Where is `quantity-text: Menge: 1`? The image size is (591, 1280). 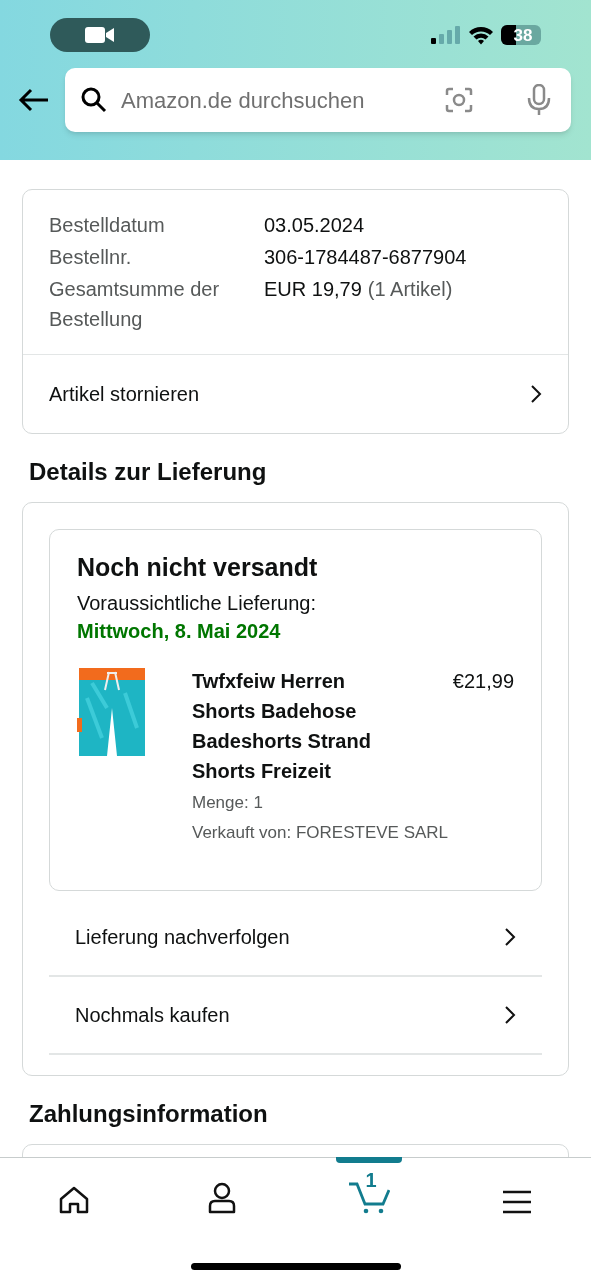 quantity-text: Menge: 1 is located at coordinates (228, 803).